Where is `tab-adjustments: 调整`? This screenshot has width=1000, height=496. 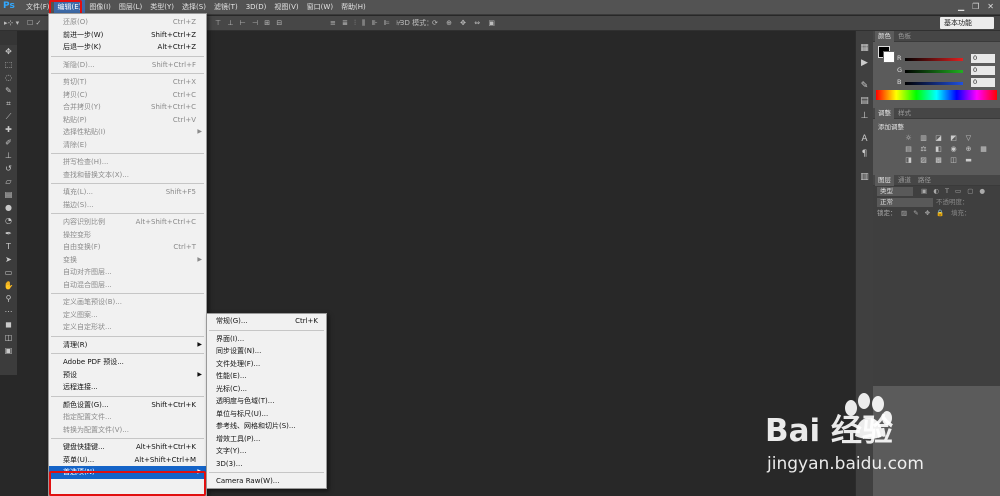 tab-adjustments: 调整 is located at coordinates (884, 113).